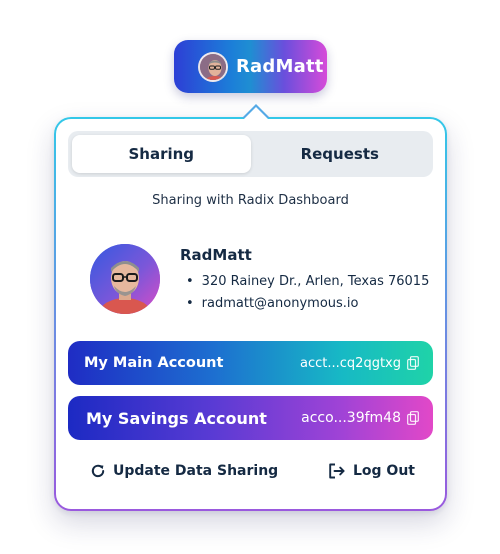 This screenshot has width=500, height=554. I want to click on tab-requests: Requests, so click(340, 154).